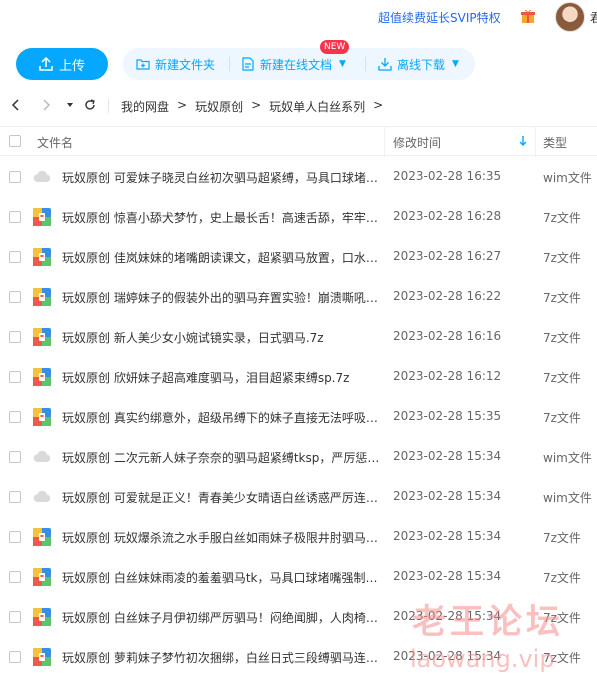 Image resolution: width=597 pixels, height=683 pixels. I want to click on refresh-button, so click(90, 105).